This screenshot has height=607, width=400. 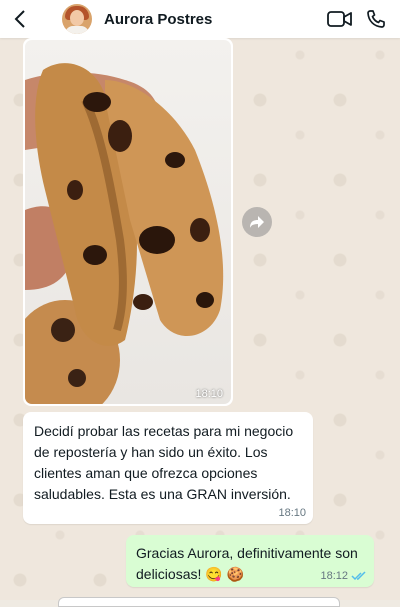 I want to click on phone-icon, so click(x=376, y=19).